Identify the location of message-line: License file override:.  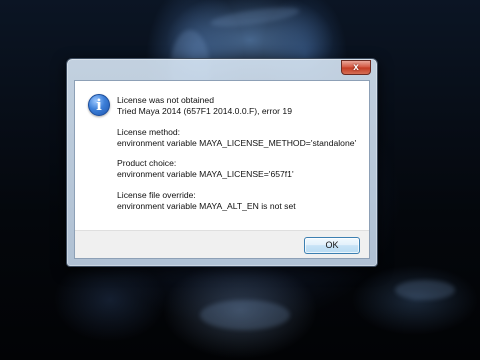
(156, 194).